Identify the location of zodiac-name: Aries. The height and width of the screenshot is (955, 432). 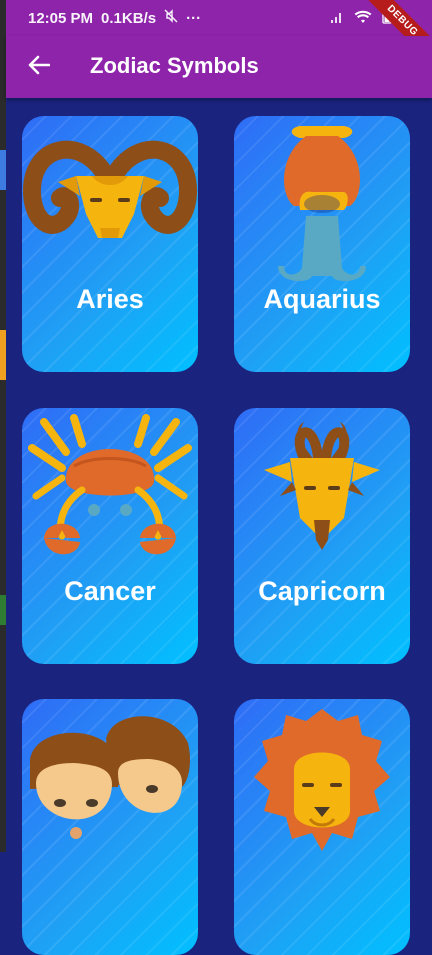
(110, 299).